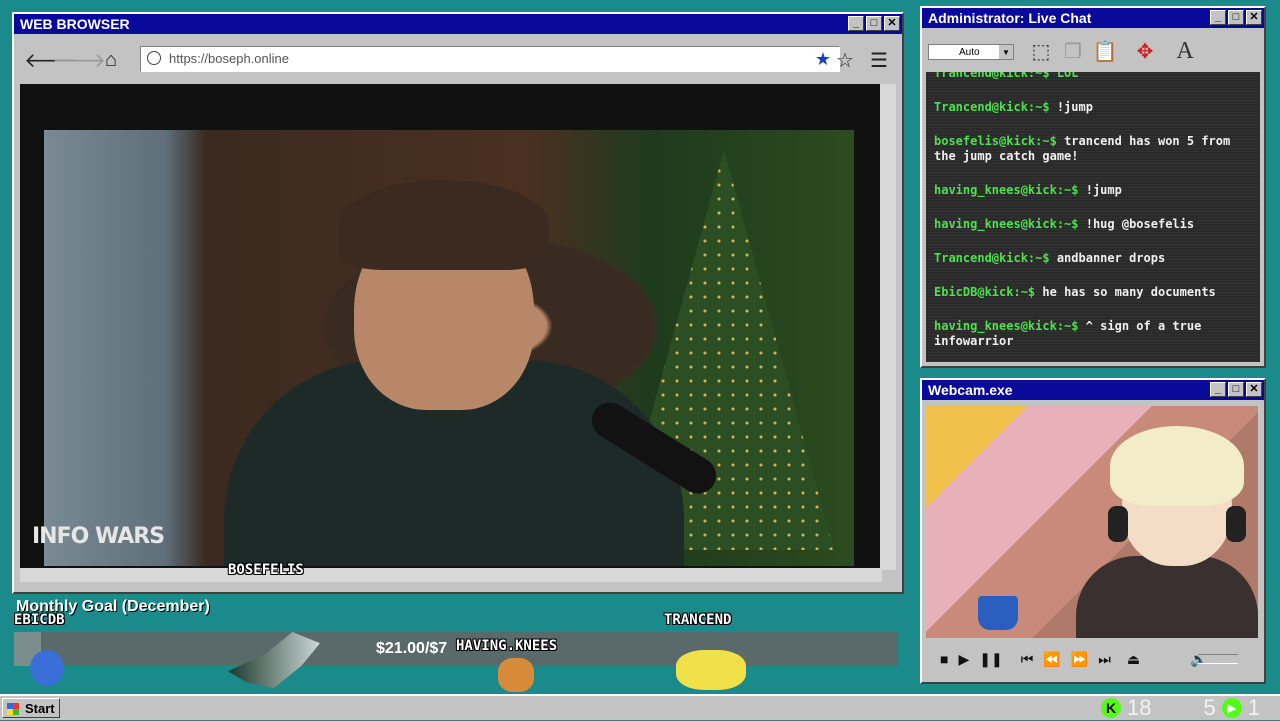  Describe the element at coordinates (98, 536) in the screenshot. I see `infowars-logo: INFO WARS` at that location.